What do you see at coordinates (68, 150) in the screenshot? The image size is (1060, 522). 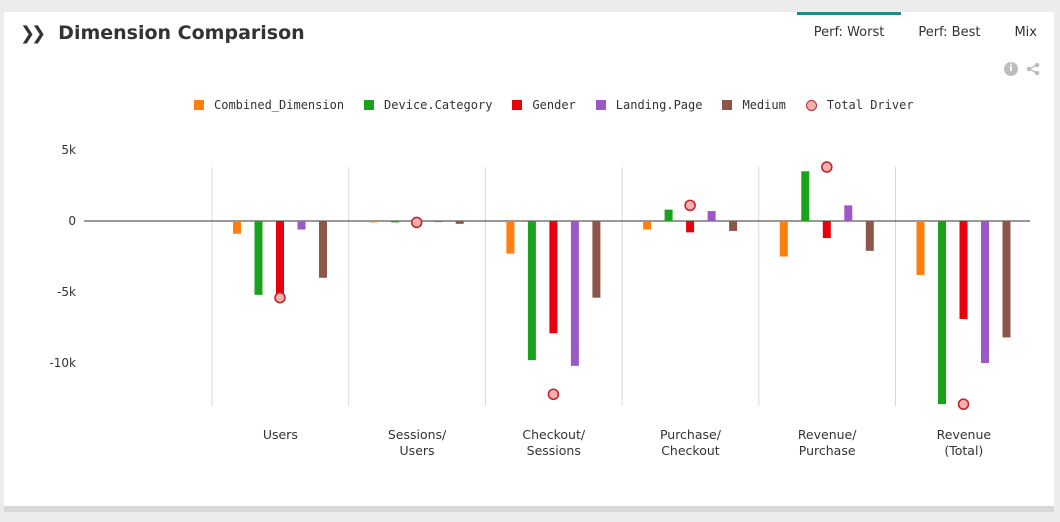 I see `y-tick-label: 5k` at bounding box center [68, 150].